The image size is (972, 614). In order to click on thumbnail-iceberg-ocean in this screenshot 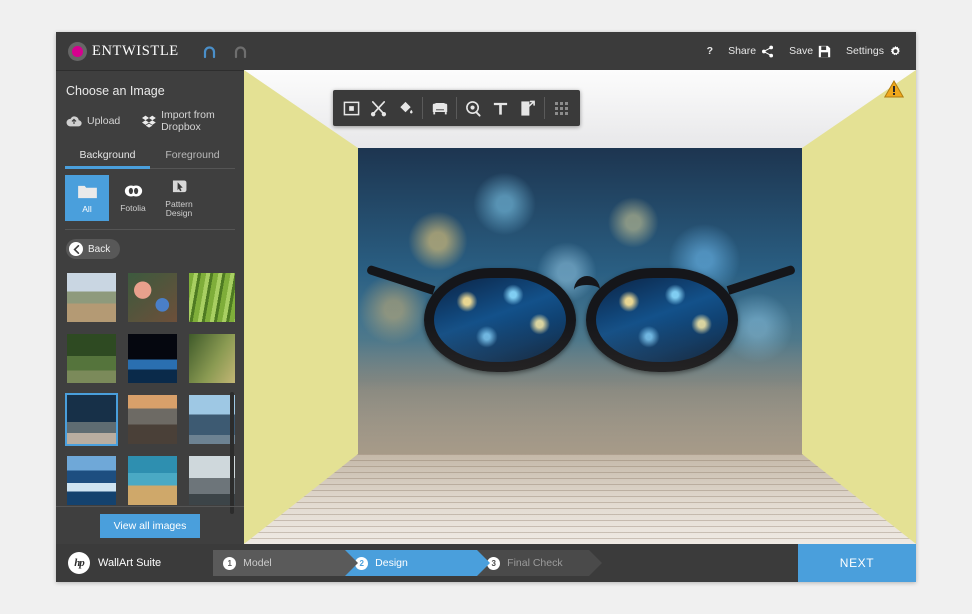, I will do `click(91, 480)`.